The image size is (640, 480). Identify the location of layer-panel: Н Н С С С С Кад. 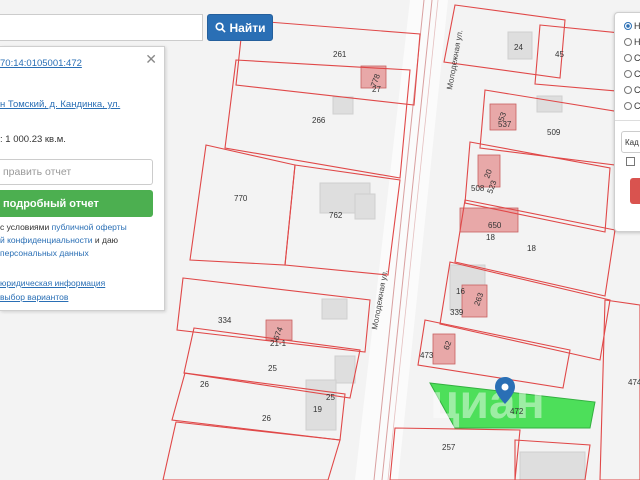
(627, 122).